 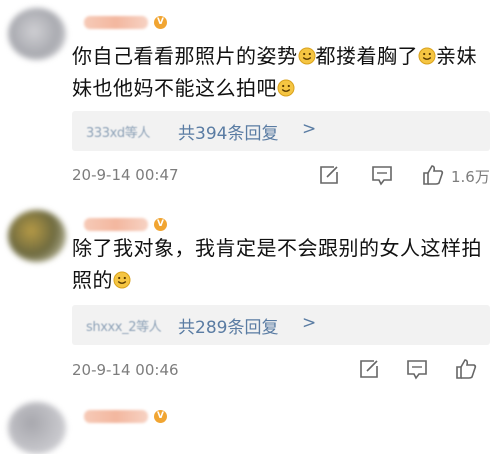 I want to click on comment-item-3: V, so click(x=250, y=422).